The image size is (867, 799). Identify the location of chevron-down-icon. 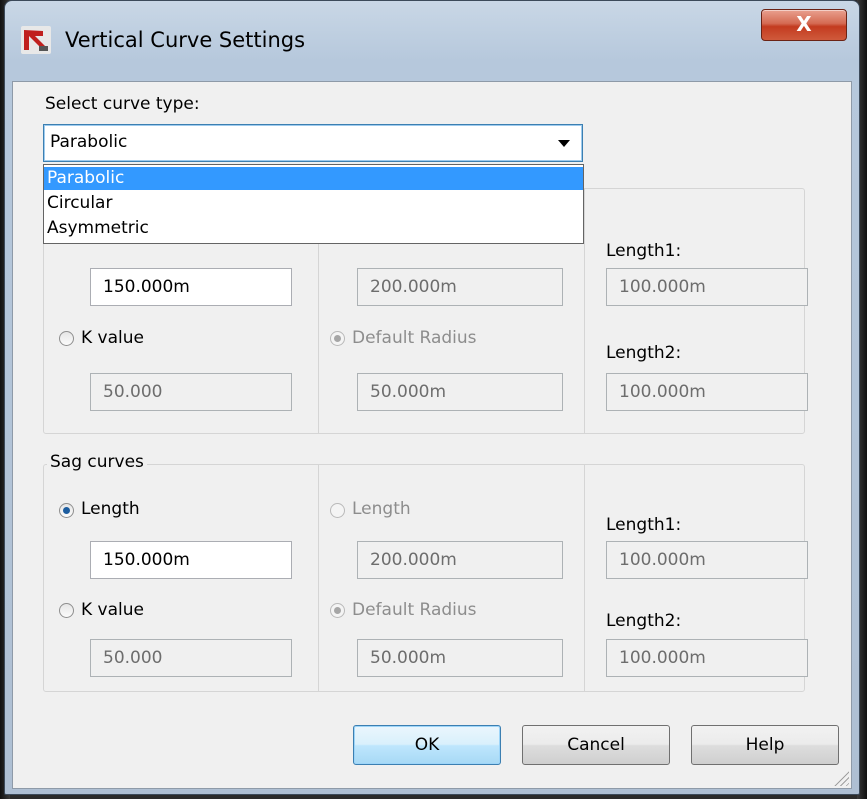
(564, 143).